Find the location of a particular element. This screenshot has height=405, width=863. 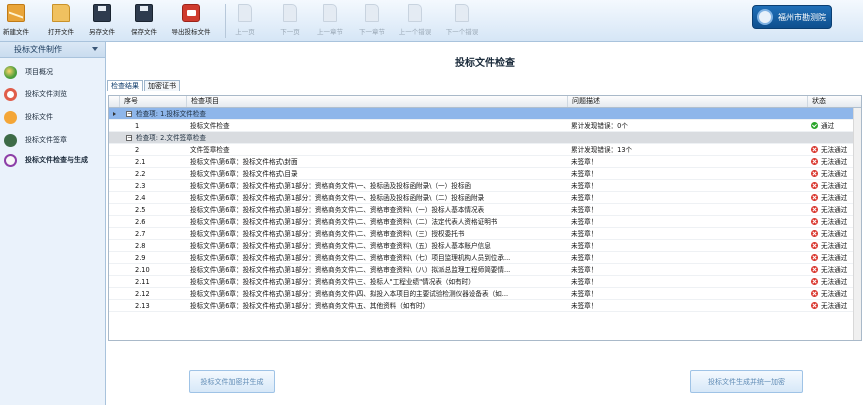

save-button: 保存文件 is located at coordinates (144, 21).